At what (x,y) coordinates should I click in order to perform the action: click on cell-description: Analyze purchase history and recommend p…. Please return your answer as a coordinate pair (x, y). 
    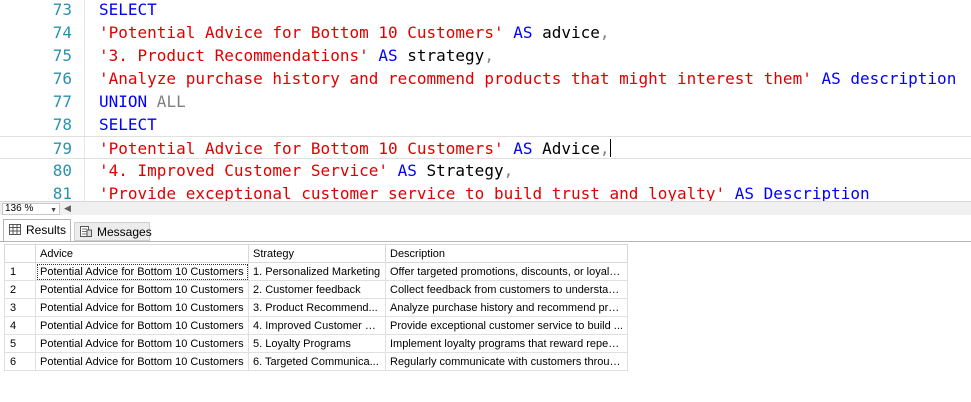
    Looking at the image, I should click on (506, 307).